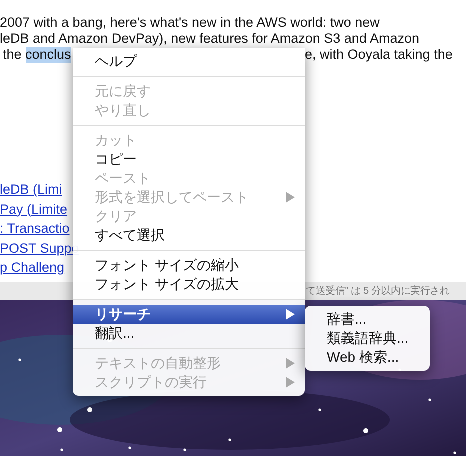 The width and height of the screenshot is (466, 456). Describe the element at coordinates (189, 159) in the screenshot. I see `menu-item: コピー` at that location.